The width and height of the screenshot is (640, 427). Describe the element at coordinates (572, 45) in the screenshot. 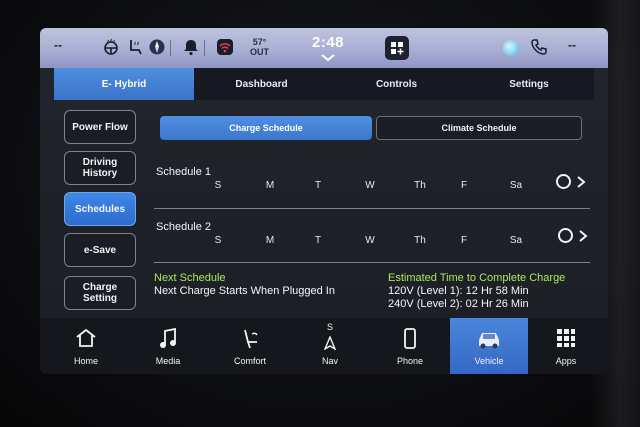

I see `status-right-dashes: --` at that location.